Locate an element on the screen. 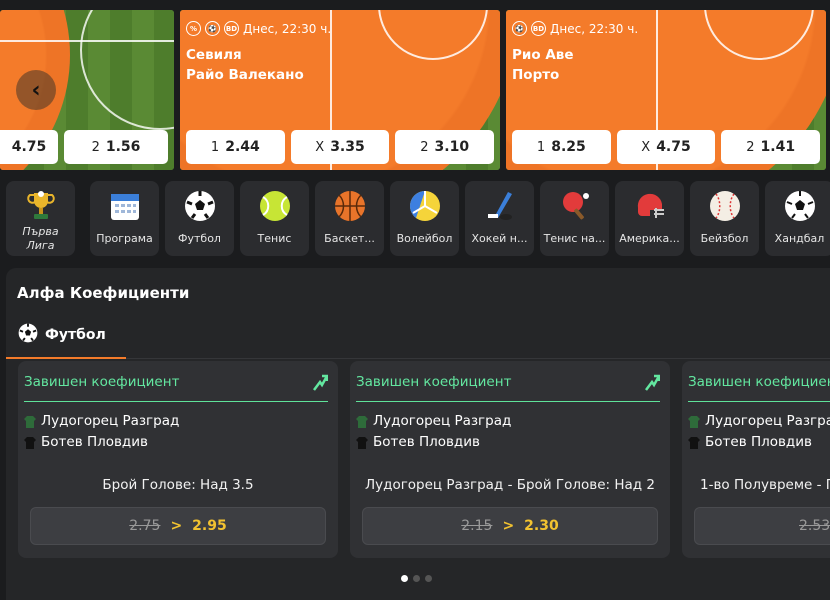 The height and width of the screenshot is (600, 830). carousel-prev-button: ‹ is located at coordinates (36, 90).